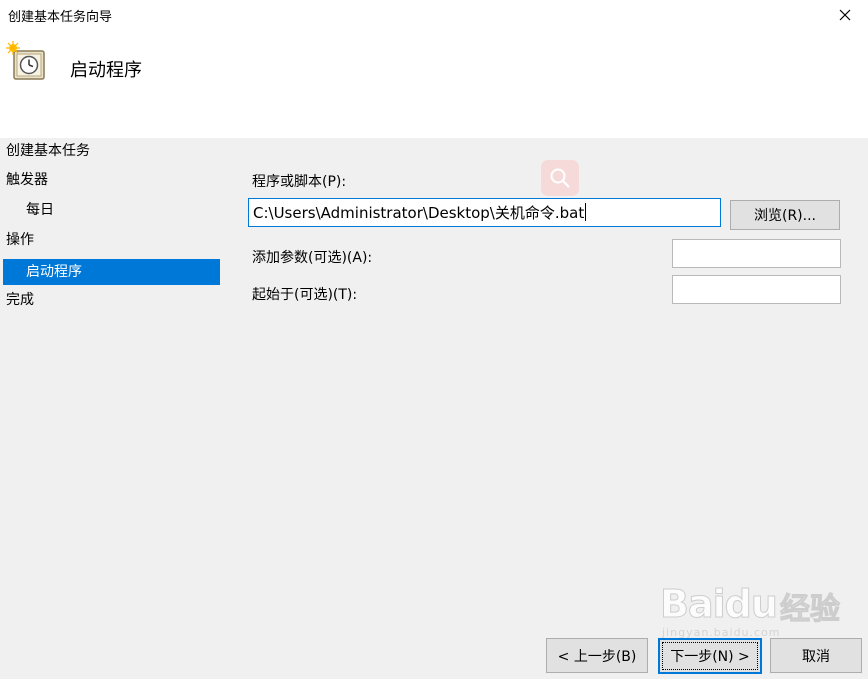  I want to click on clock-icon, so click(25, 60).